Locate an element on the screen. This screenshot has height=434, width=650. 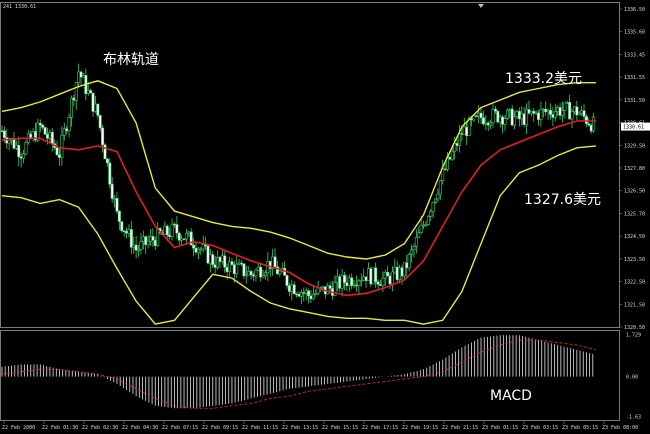
y-tick-label: 1320.50 is located at coordinates (634, 328).